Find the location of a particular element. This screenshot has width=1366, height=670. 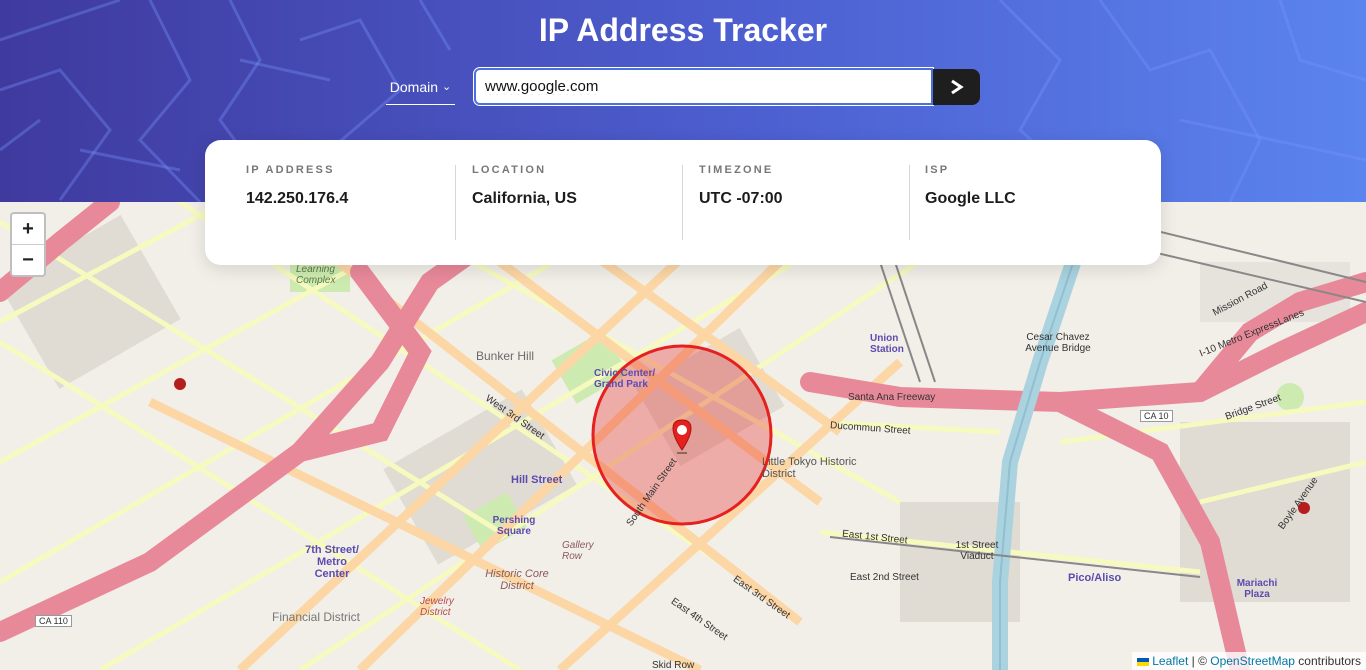

map-label: Hill Street is located at coordinates (537, 480).